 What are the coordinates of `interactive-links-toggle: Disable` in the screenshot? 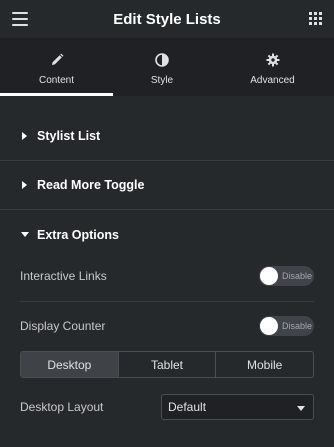 It's located at (286, 276).